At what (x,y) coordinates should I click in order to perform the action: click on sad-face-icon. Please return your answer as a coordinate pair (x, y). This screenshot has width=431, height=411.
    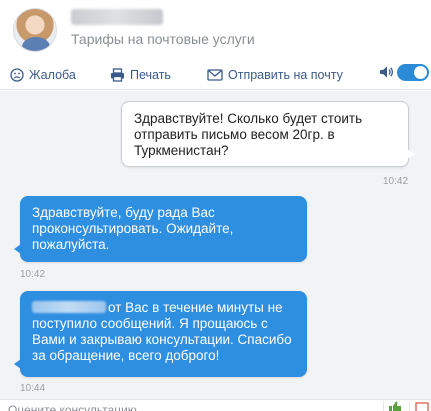
    Looking at the image, I should click on (17, 75).